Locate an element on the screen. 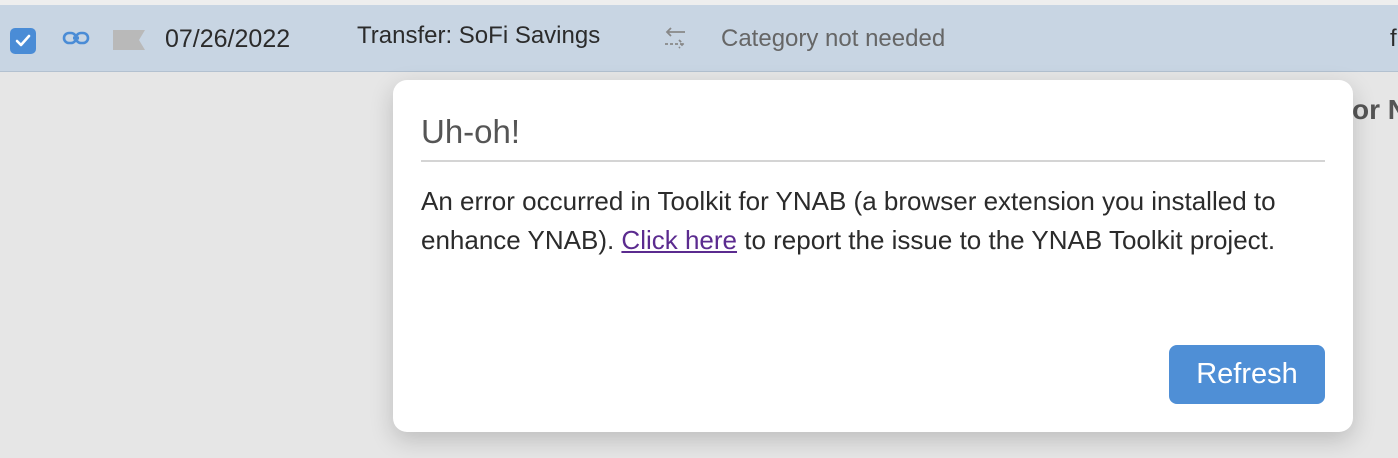  report-issue-link: Click here is located at coordinates (679, 240).